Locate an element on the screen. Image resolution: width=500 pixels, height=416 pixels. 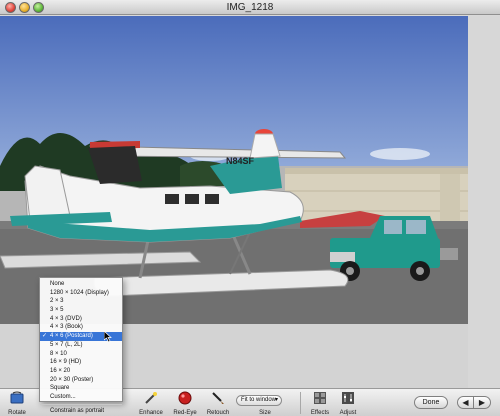
aircraft-registration-text: N84SF is located at coordinates (240, 161).